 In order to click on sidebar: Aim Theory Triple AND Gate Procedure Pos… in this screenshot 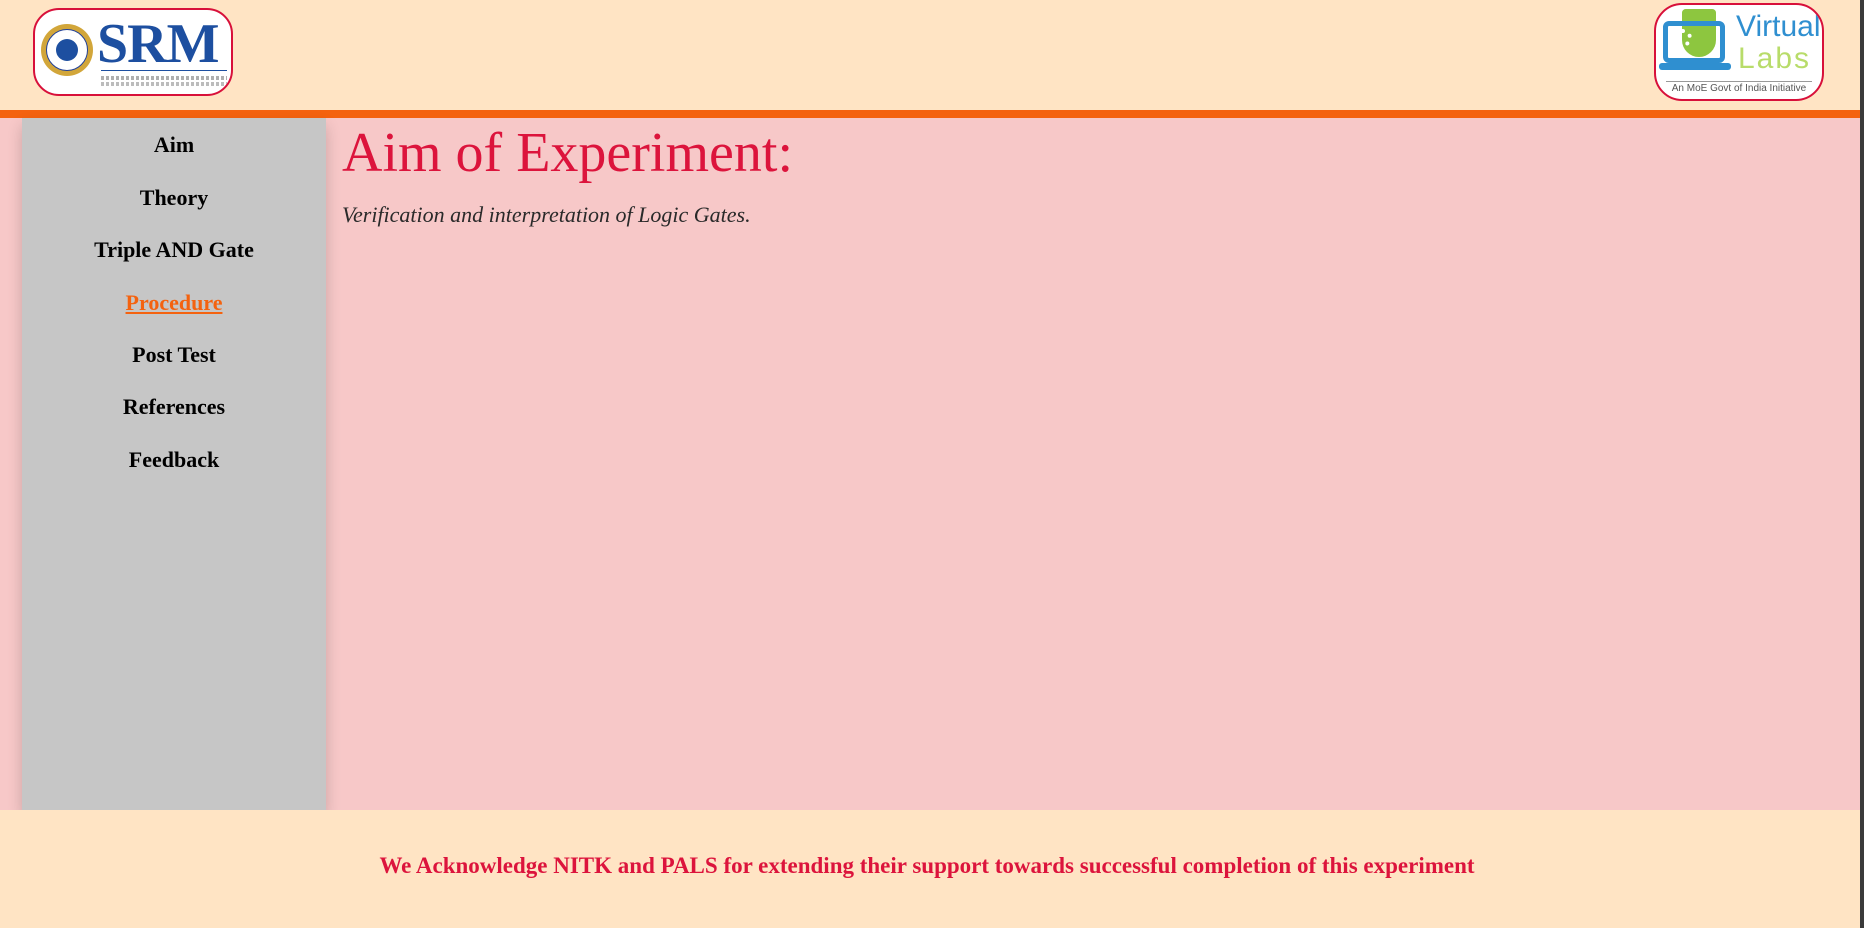, I will do `click(174, 464)`.